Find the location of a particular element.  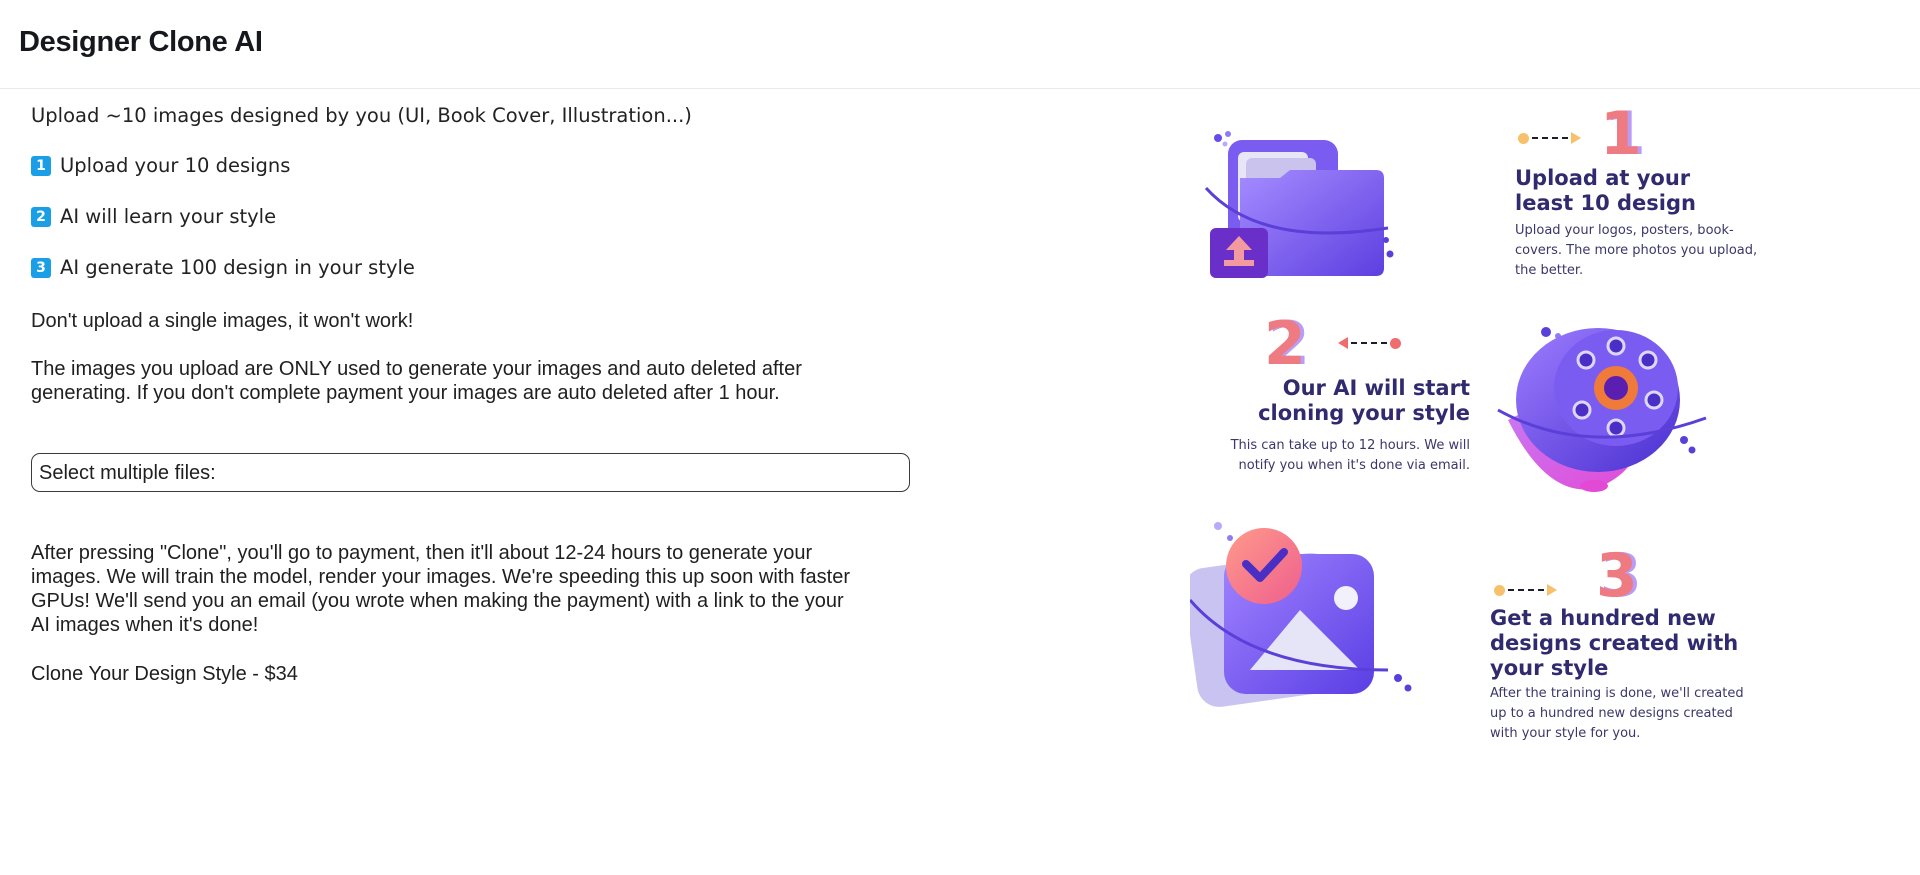

keycap-2-icon: 2 is located at coordinates (41, 216).